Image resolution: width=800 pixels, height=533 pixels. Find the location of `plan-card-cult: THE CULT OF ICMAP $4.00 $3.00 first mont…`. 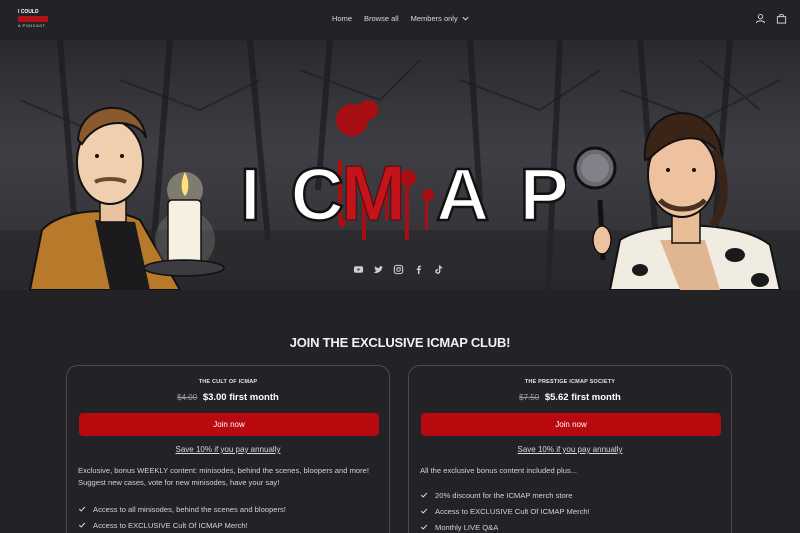

plan-card-cult: THE CULT OF ICMAP $4.00 $3.00 first mont… is located at coordinates (228, 449).